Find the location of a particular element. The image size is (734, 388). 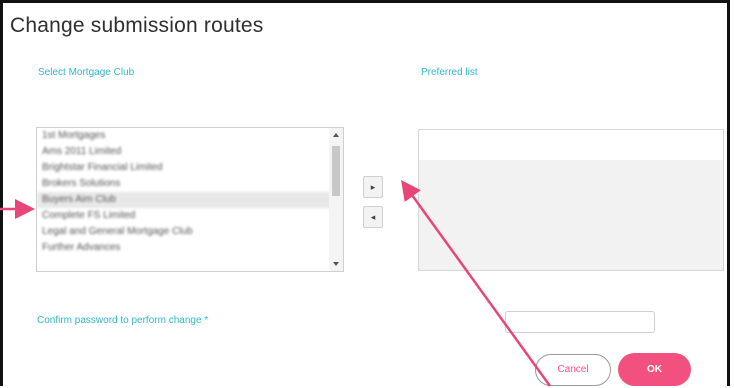

annotation-arrow-move-button is located at coordinates (476, 283).